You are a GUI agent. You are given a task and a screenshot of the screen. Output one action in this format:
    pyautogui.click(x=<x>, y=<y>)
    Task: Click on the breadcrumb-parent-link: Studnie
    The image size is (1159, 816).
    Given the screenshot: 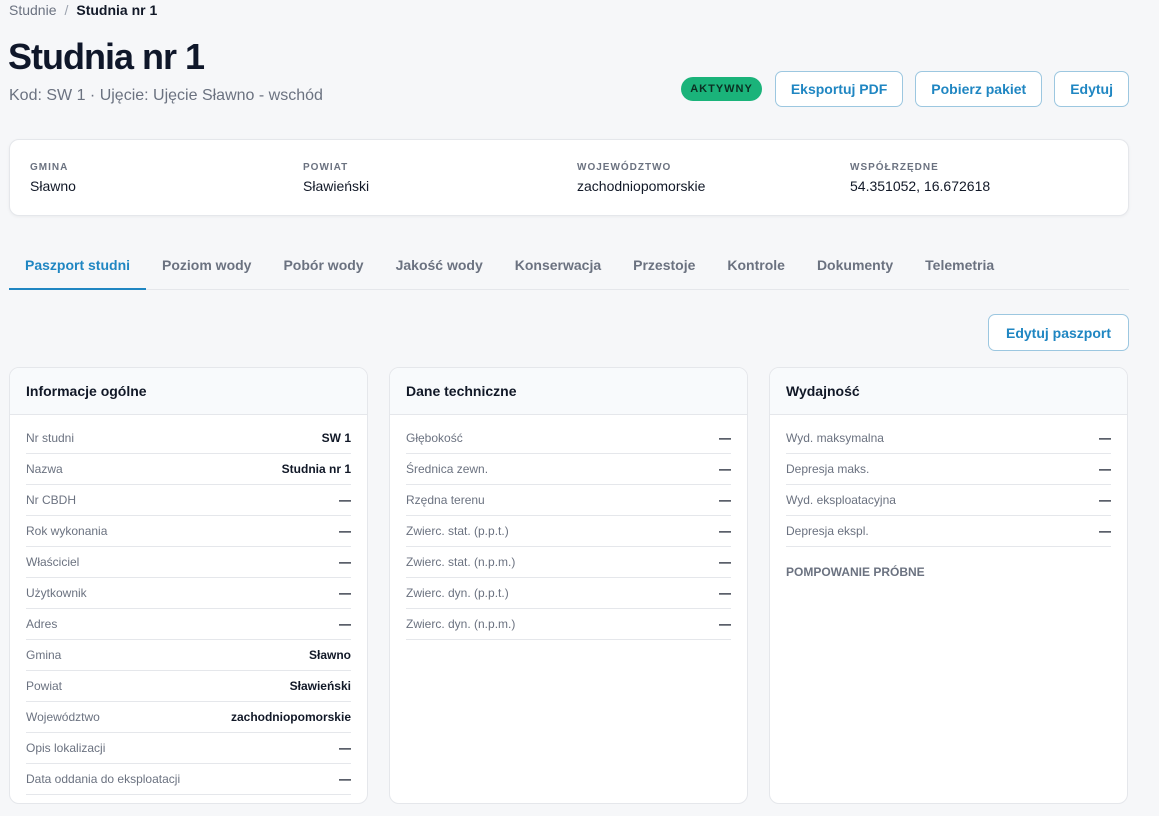 What is the action you would take?
    pyautogui.click(x=32, y=10)
    